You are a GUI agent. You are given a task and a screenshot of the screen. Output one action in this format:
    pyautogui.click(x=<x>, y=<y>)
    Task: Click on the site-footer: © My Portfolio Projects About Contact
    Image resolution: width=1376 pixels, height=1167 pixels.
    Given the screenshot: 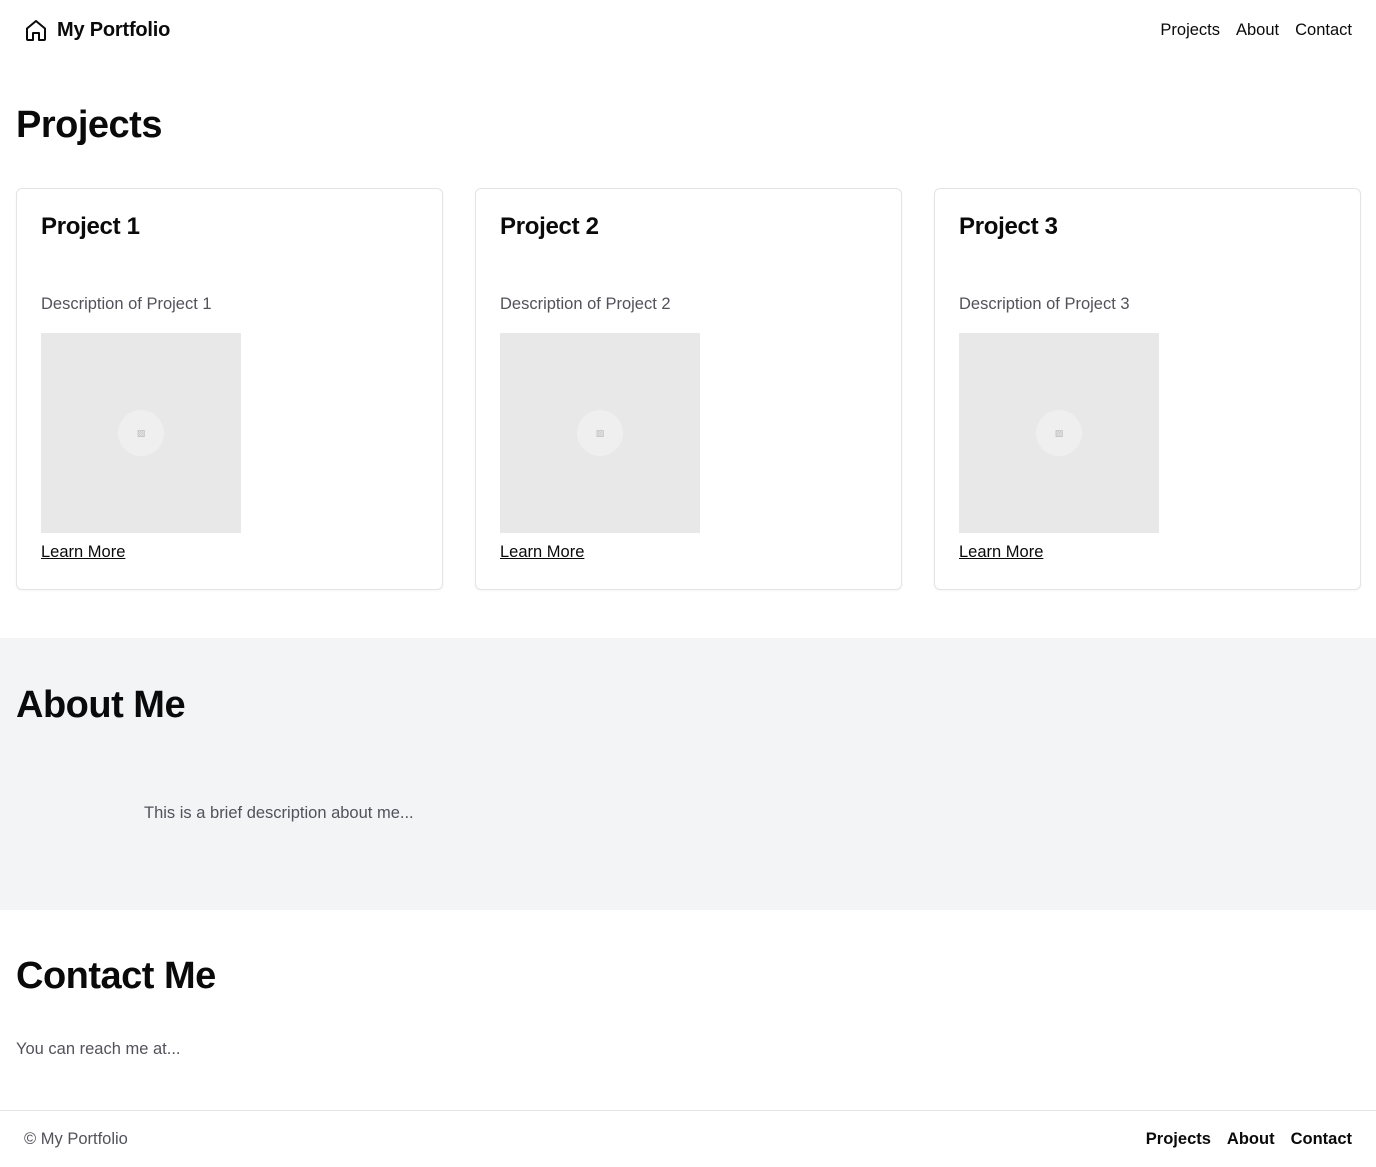 What is the action you would take?
    pyautogui.click(x=688, y=1138)
    